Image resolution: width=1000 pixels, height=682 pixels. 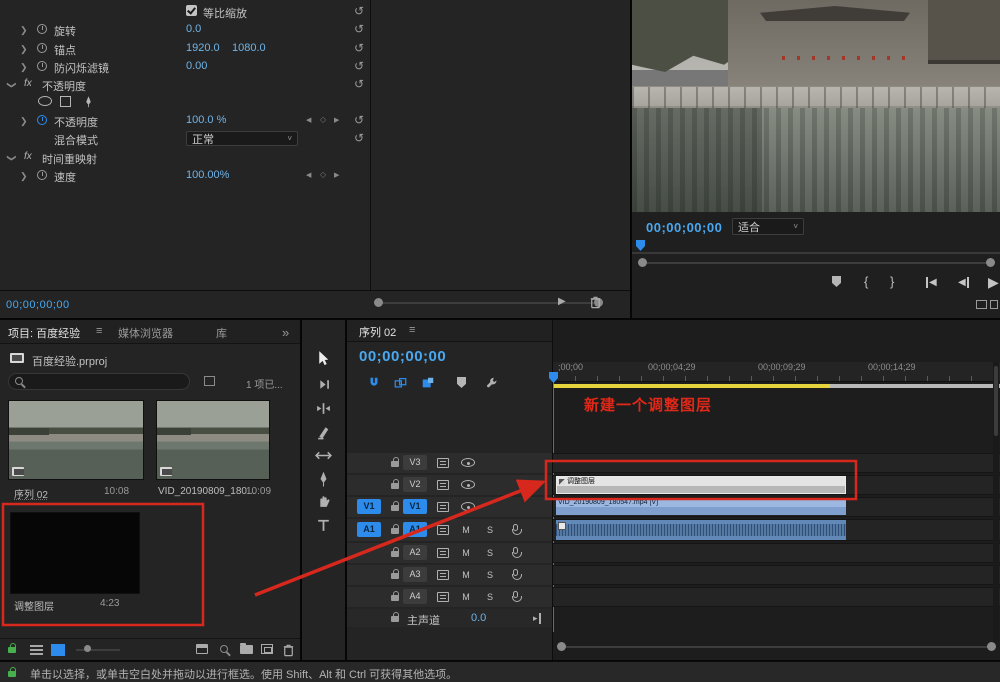 I want to click on project-item-name: 序列 02, so click(x=31, y=493).